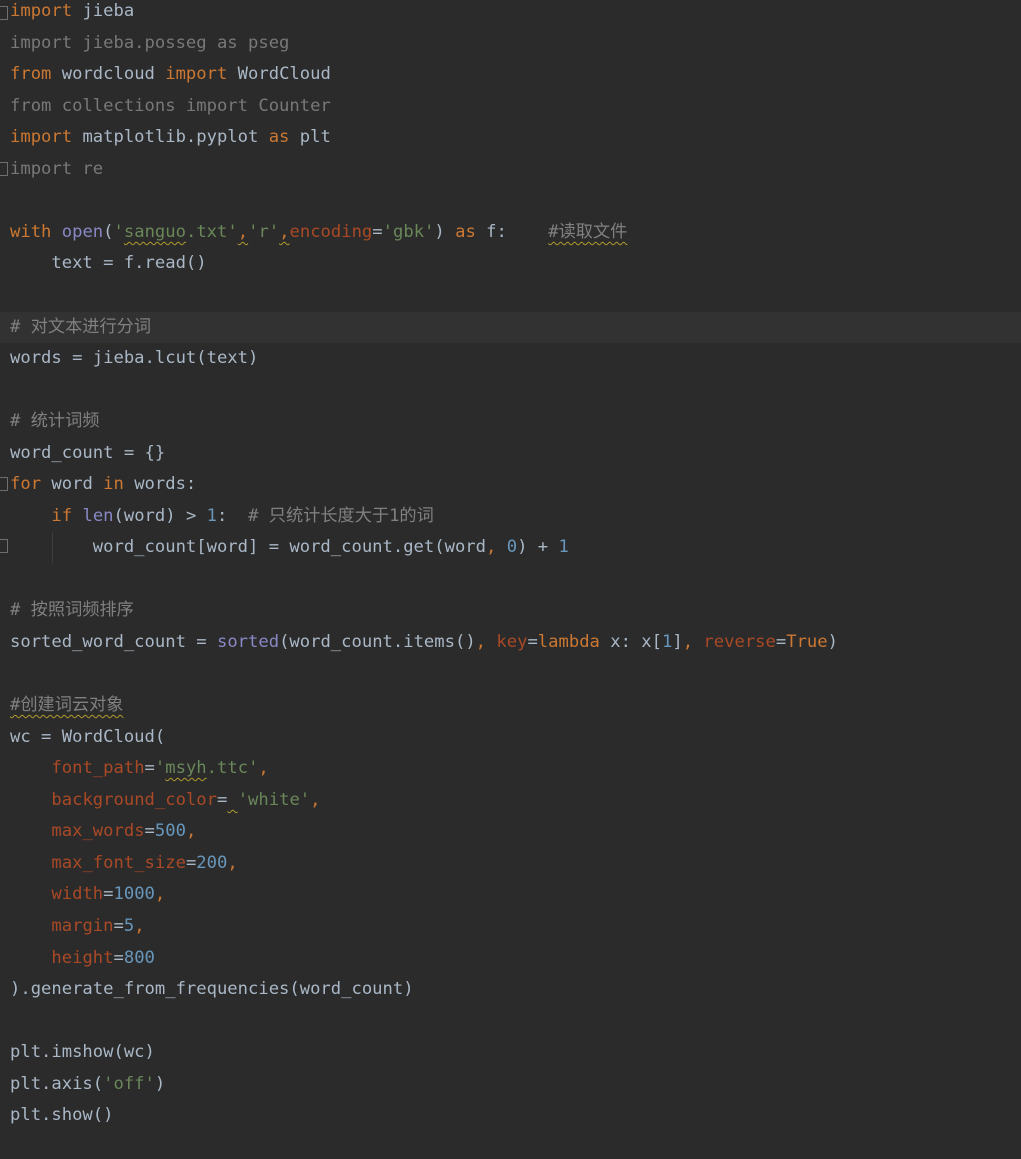 The height and width of the screenshot is (1159, 1021). I want to click on code-line: words = jieba.lcut(text), so click(510, 358).